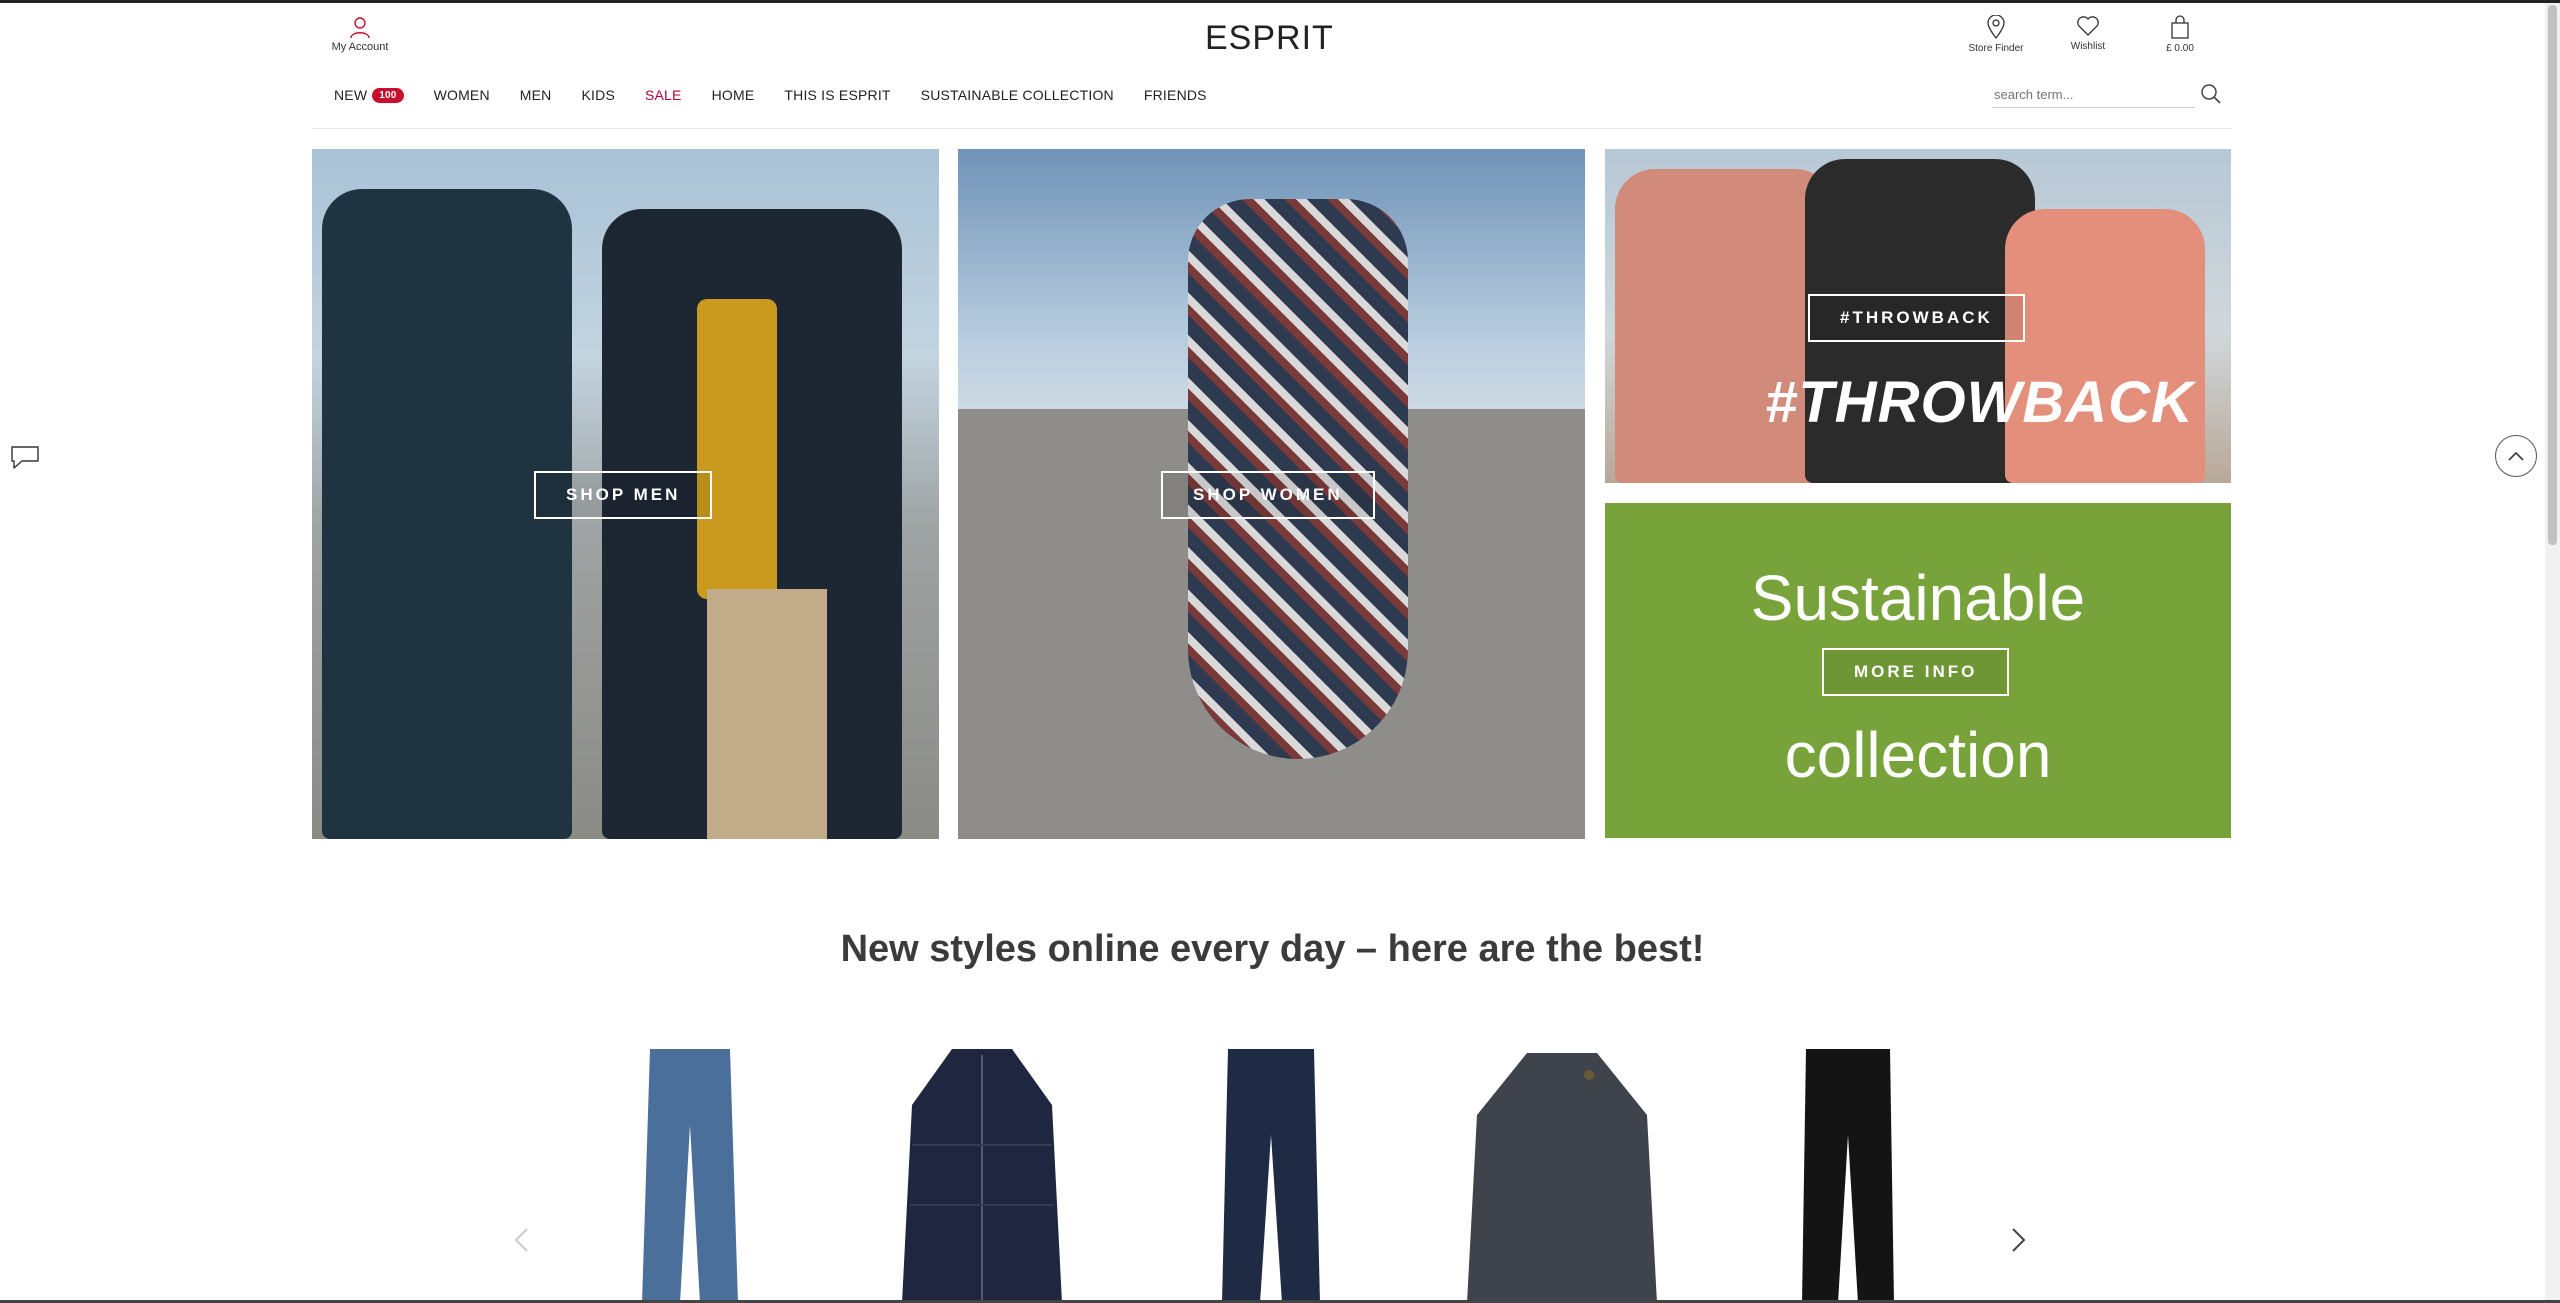 The width and height of the screenshot is (2560, 1303). I want to click on throwback-headline: #THROWBACK, so click(1979, 402).